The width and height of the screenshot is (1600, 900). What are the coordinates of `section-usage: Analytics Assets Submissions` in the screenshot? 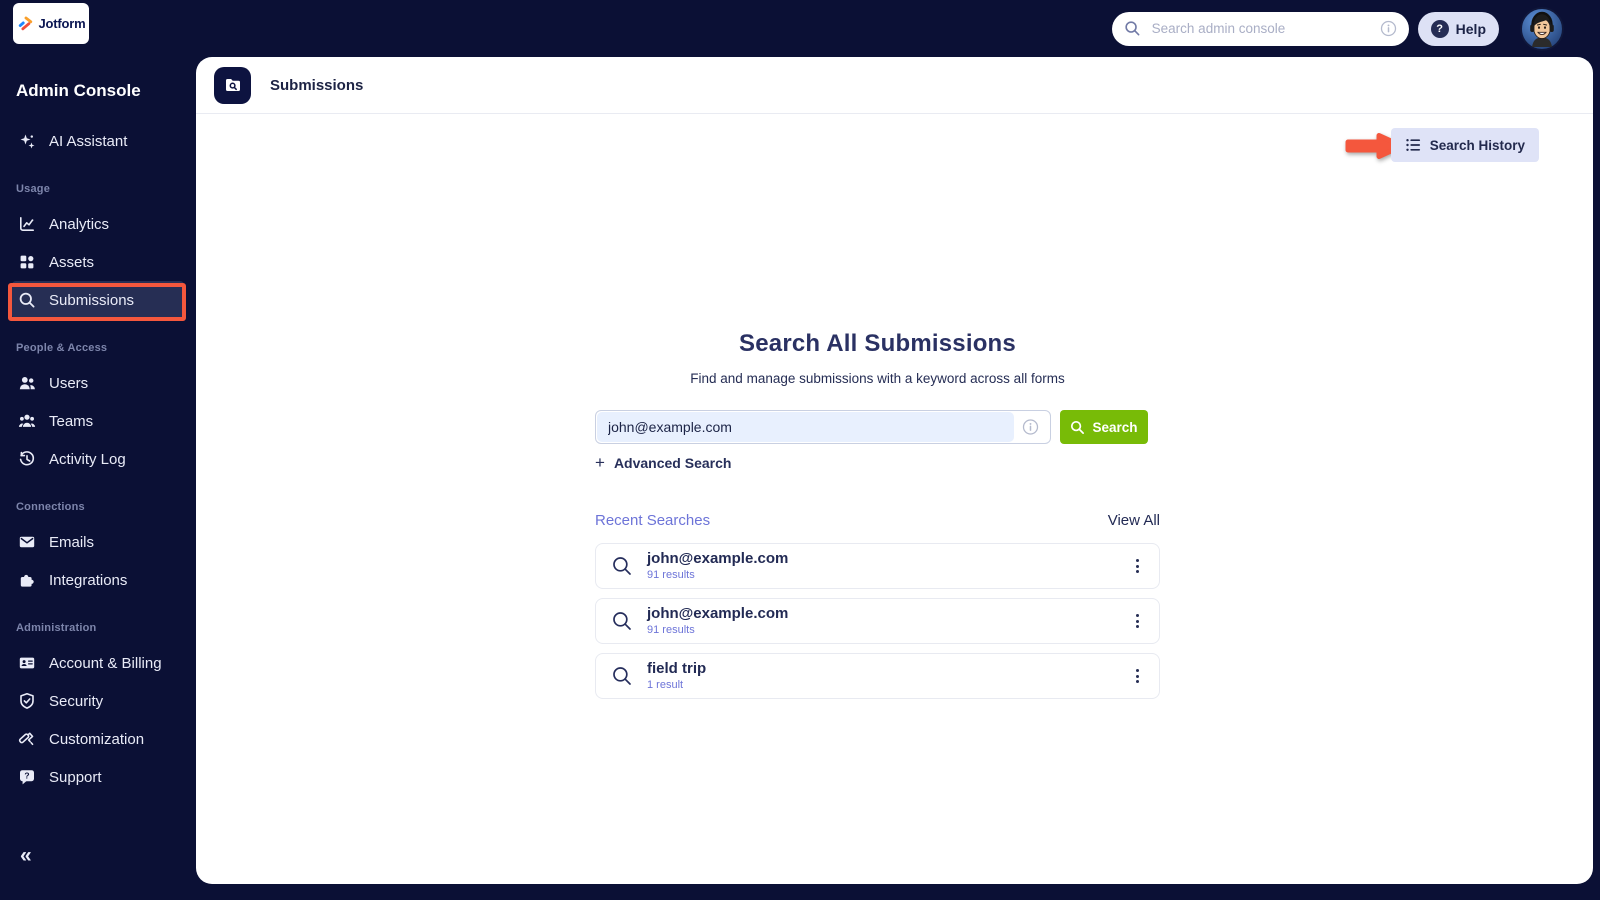 It's located at (98, 262).